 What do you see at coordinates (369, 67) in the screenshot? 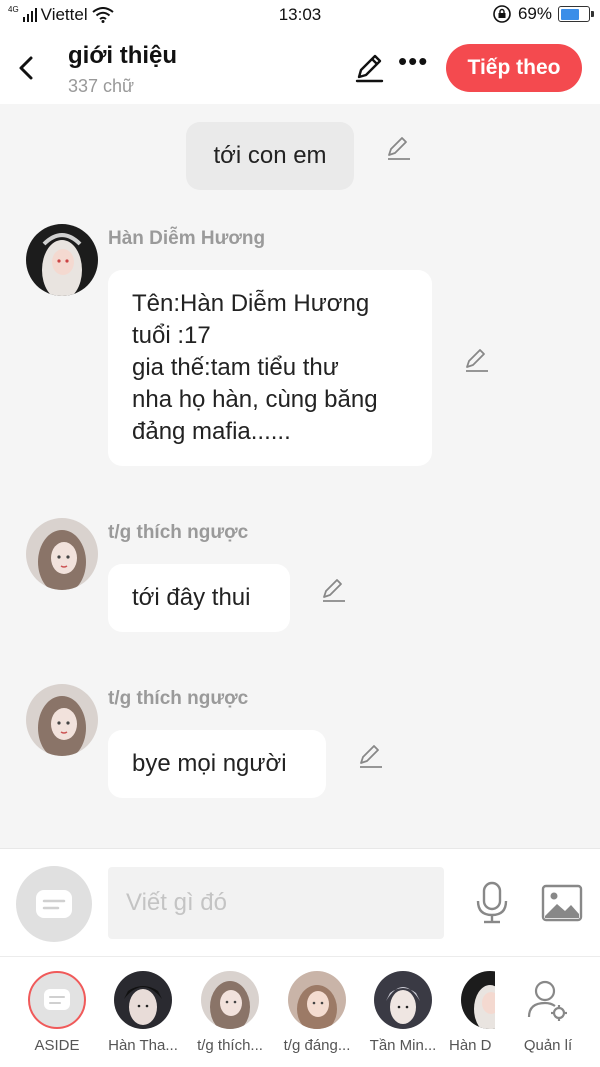
I see `edit-icon` at bounding box center [369, 67].